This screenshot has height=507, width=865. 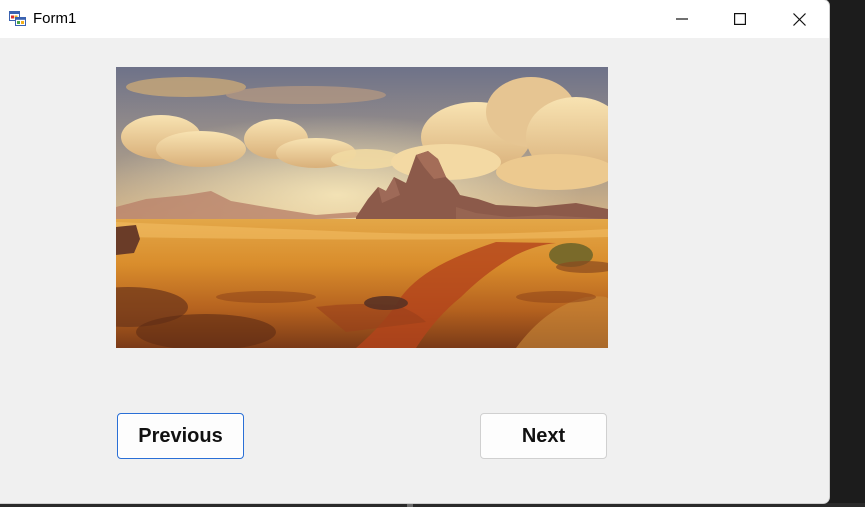 I want to click on close-icon, so click(x=799, y=19).